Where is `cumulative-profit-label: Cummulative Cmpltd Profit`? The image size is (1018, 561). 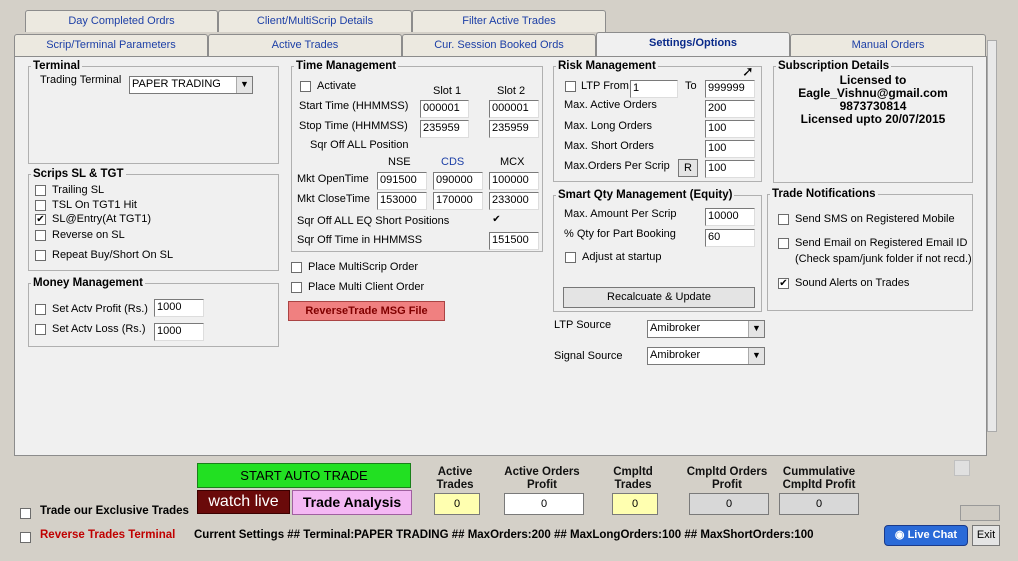
cumulative-profit-label: Cummulative Cmpltd Profit is located at coordinates (819, 478).